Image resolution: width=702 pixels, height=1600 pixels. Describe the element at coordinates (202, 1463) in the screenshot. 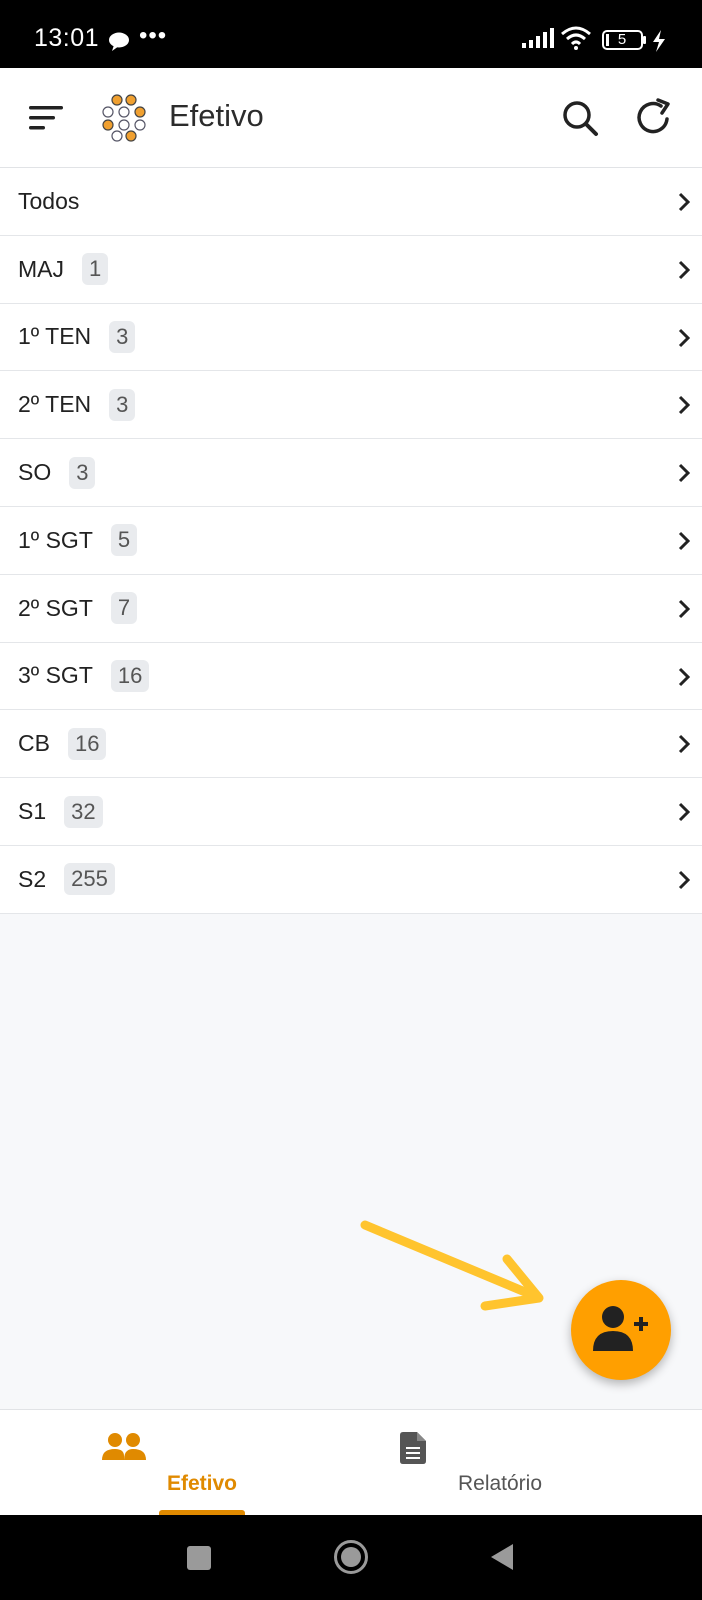

I see `tab-efetivo: Efetivo` at that location.